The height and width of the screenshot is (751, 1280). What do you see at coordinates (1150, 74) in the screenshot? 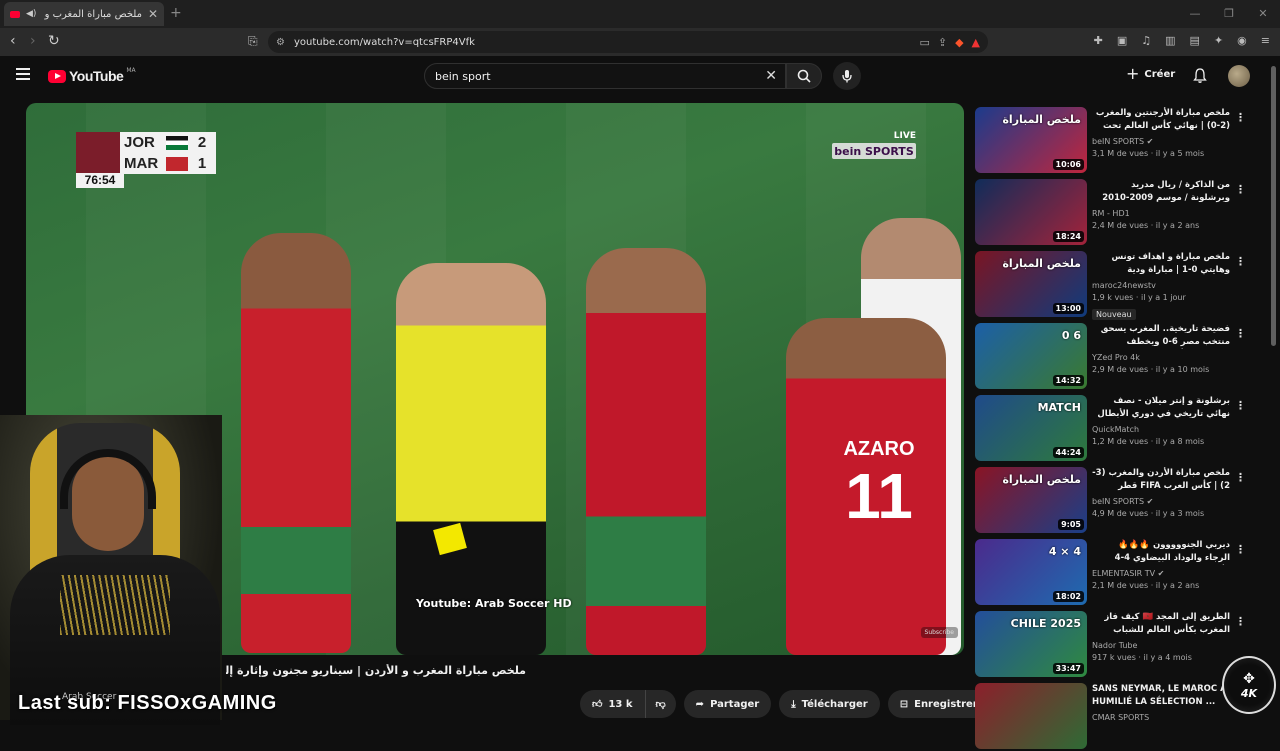
I see `create-button: + Créer` at bounding box center [1150, 74].